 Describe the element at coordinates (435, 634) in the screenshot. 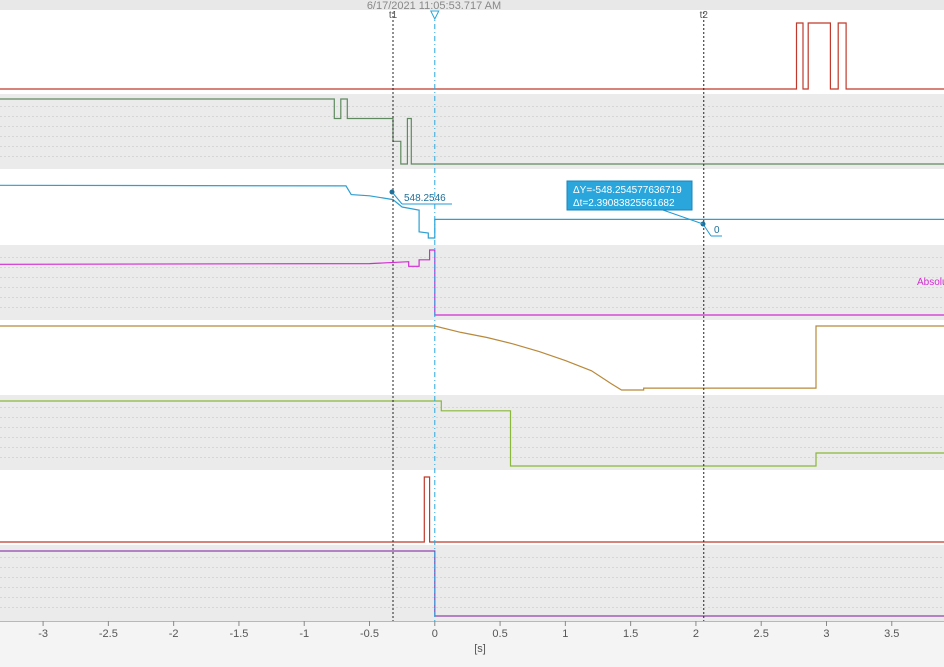

I see `x-tick-label: 0` at that location.